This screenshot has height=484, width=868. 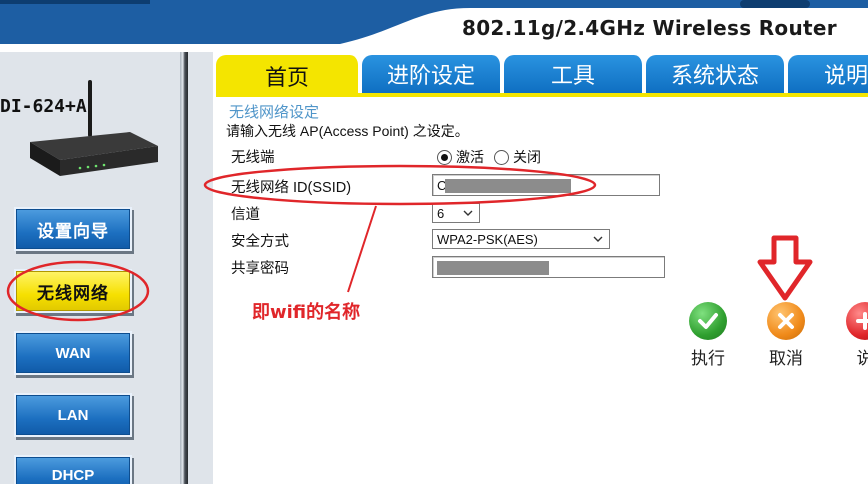 I want to click on sidebar-item-label: WAN, so click(x=73, y=353).